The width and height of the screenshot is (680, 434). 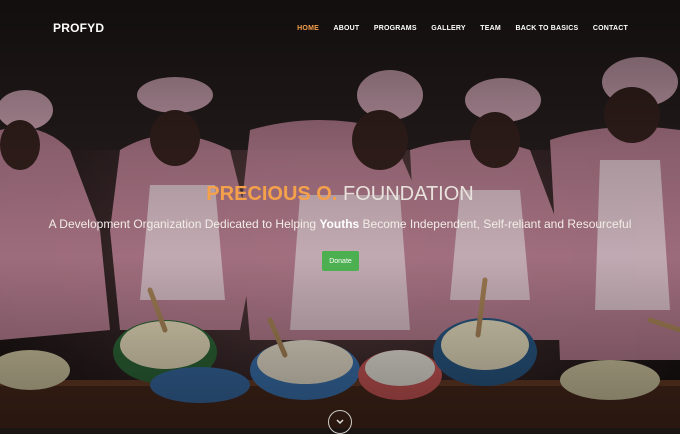 I want to click on nav-item-back-to-basics: BACK TO BASICS, so click(x=546, y=28).